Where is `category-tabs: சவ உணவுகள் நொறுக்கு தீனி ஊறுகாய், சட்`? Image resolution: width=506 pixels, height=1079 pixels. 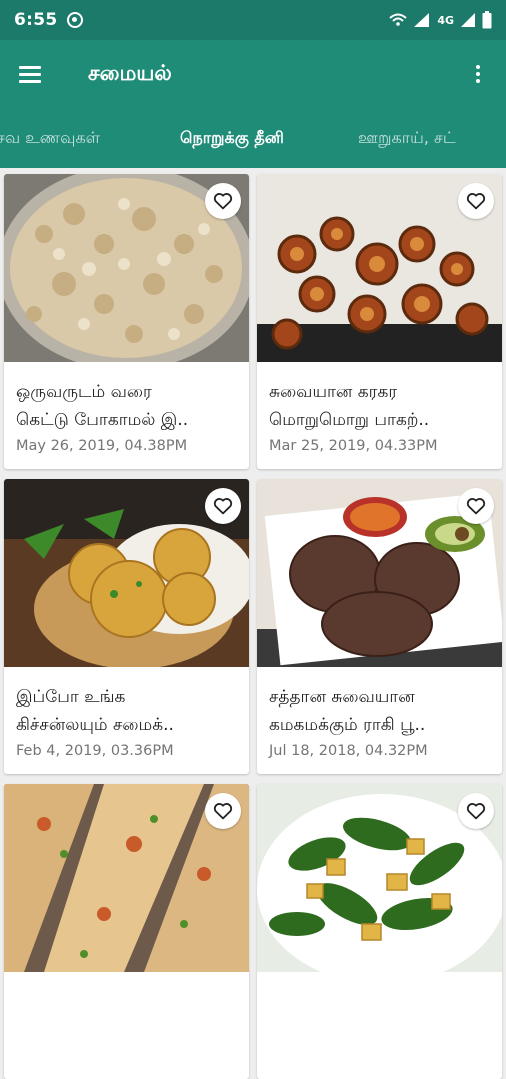 category-tabs: சவ உணவுகள் நொறுக்கு தீனி ஊறுகாய், சட் is located at coordinates (253, 138).